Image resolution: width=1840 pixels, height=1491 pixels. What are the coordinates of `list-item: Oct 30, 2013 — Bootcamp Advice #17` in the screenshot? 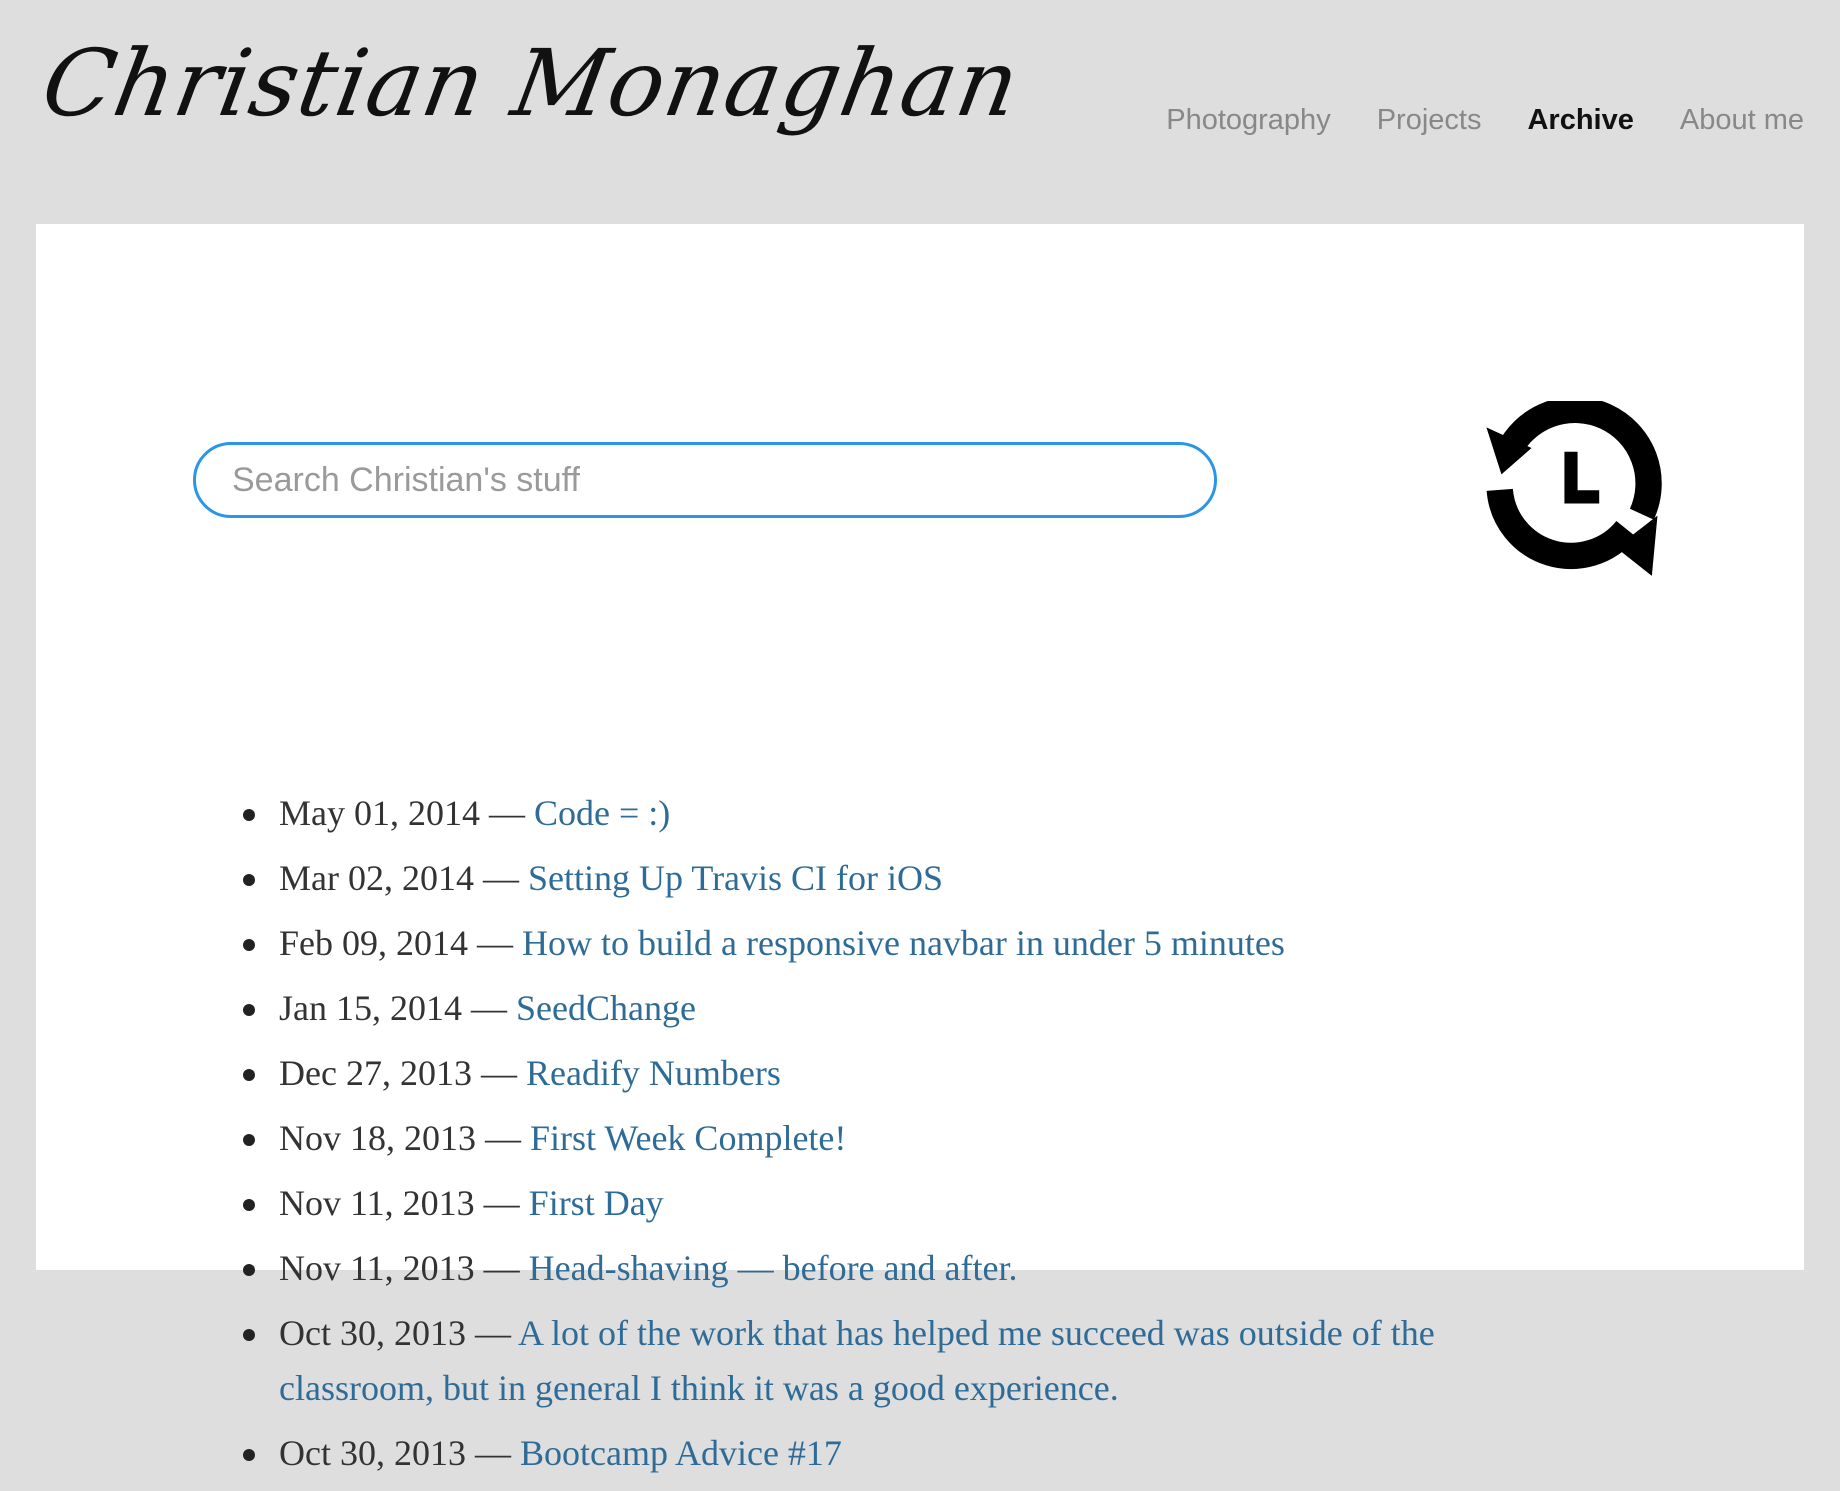 It's located at (913, 1453).